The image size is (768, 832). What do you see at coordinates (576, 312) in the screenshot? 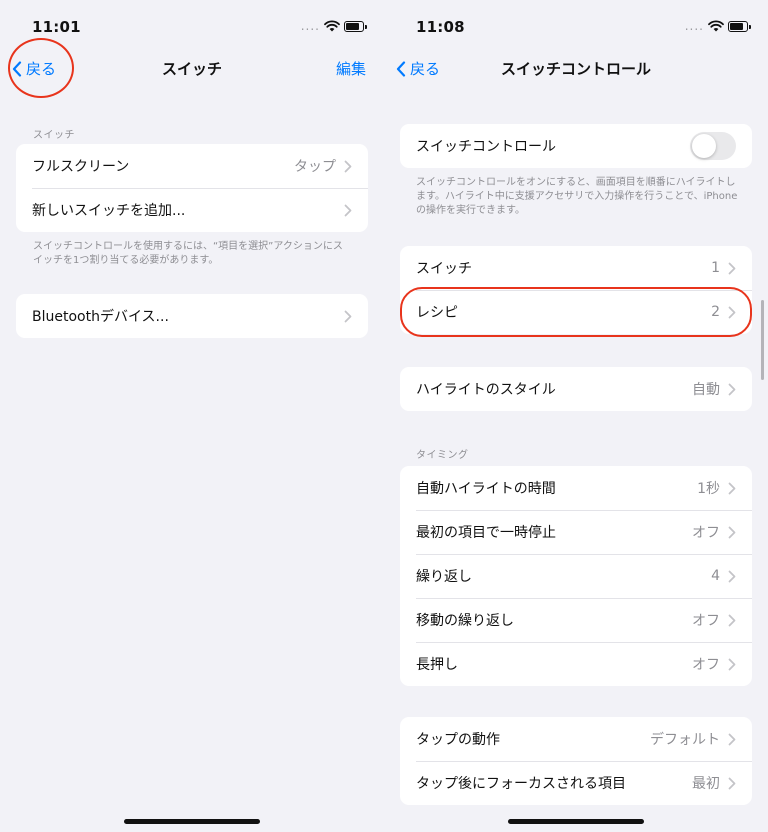
I see `row-recipes: レシピ 2` at bounding box center [576, 312].